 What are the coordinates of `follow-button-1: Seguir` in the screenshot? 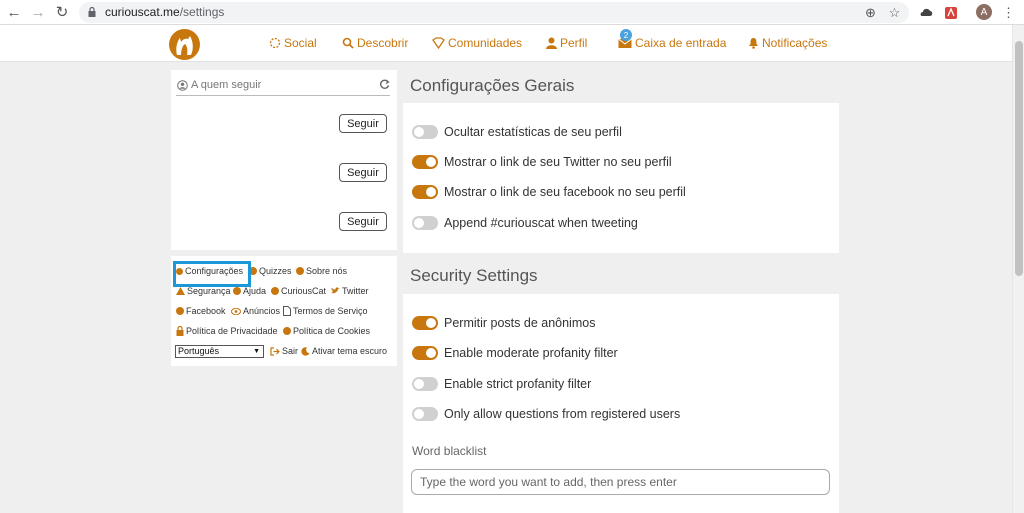 It's located at (363, 123).